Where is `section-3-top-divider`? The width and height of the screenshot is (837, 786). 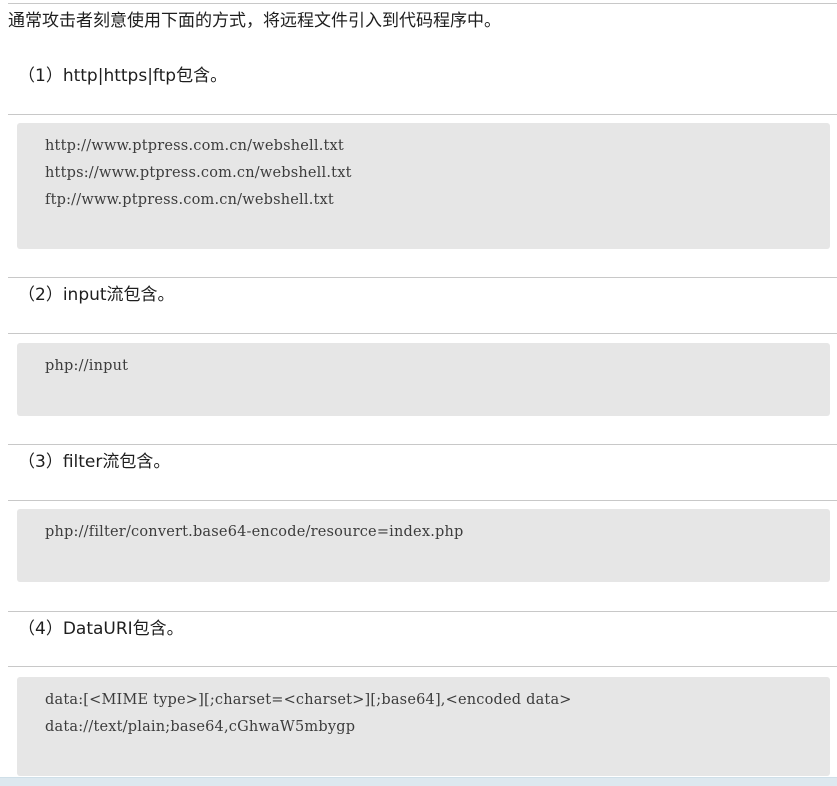 section-3-top-divider is located at coordinates (422, 444).